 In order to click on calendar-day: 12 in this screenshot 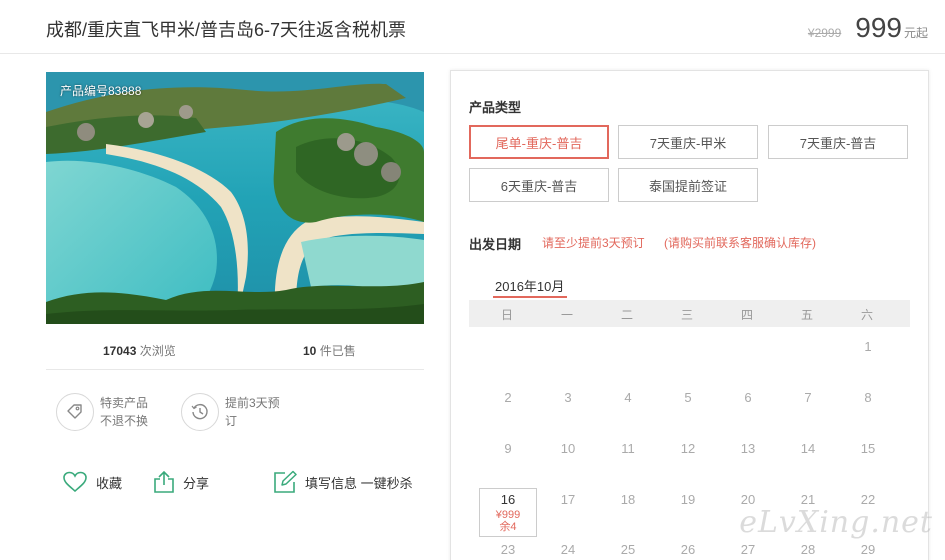, I will do `click(688, 448)`.